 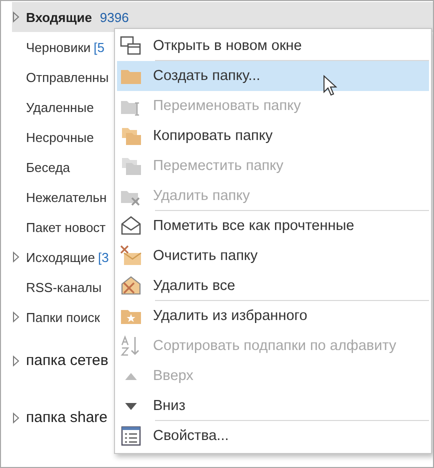 I want to click on folder-name: Входящие, so click(x=59, y=17).